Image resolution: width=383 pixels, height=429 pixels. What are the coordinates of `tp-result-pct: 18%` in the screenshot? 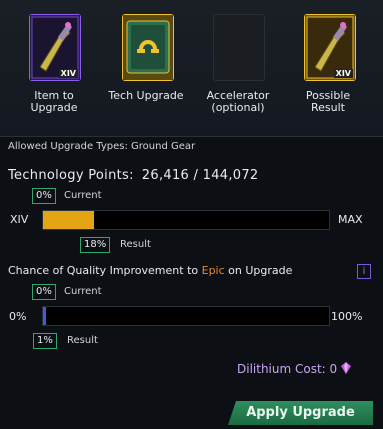 It's located at (95, 245).